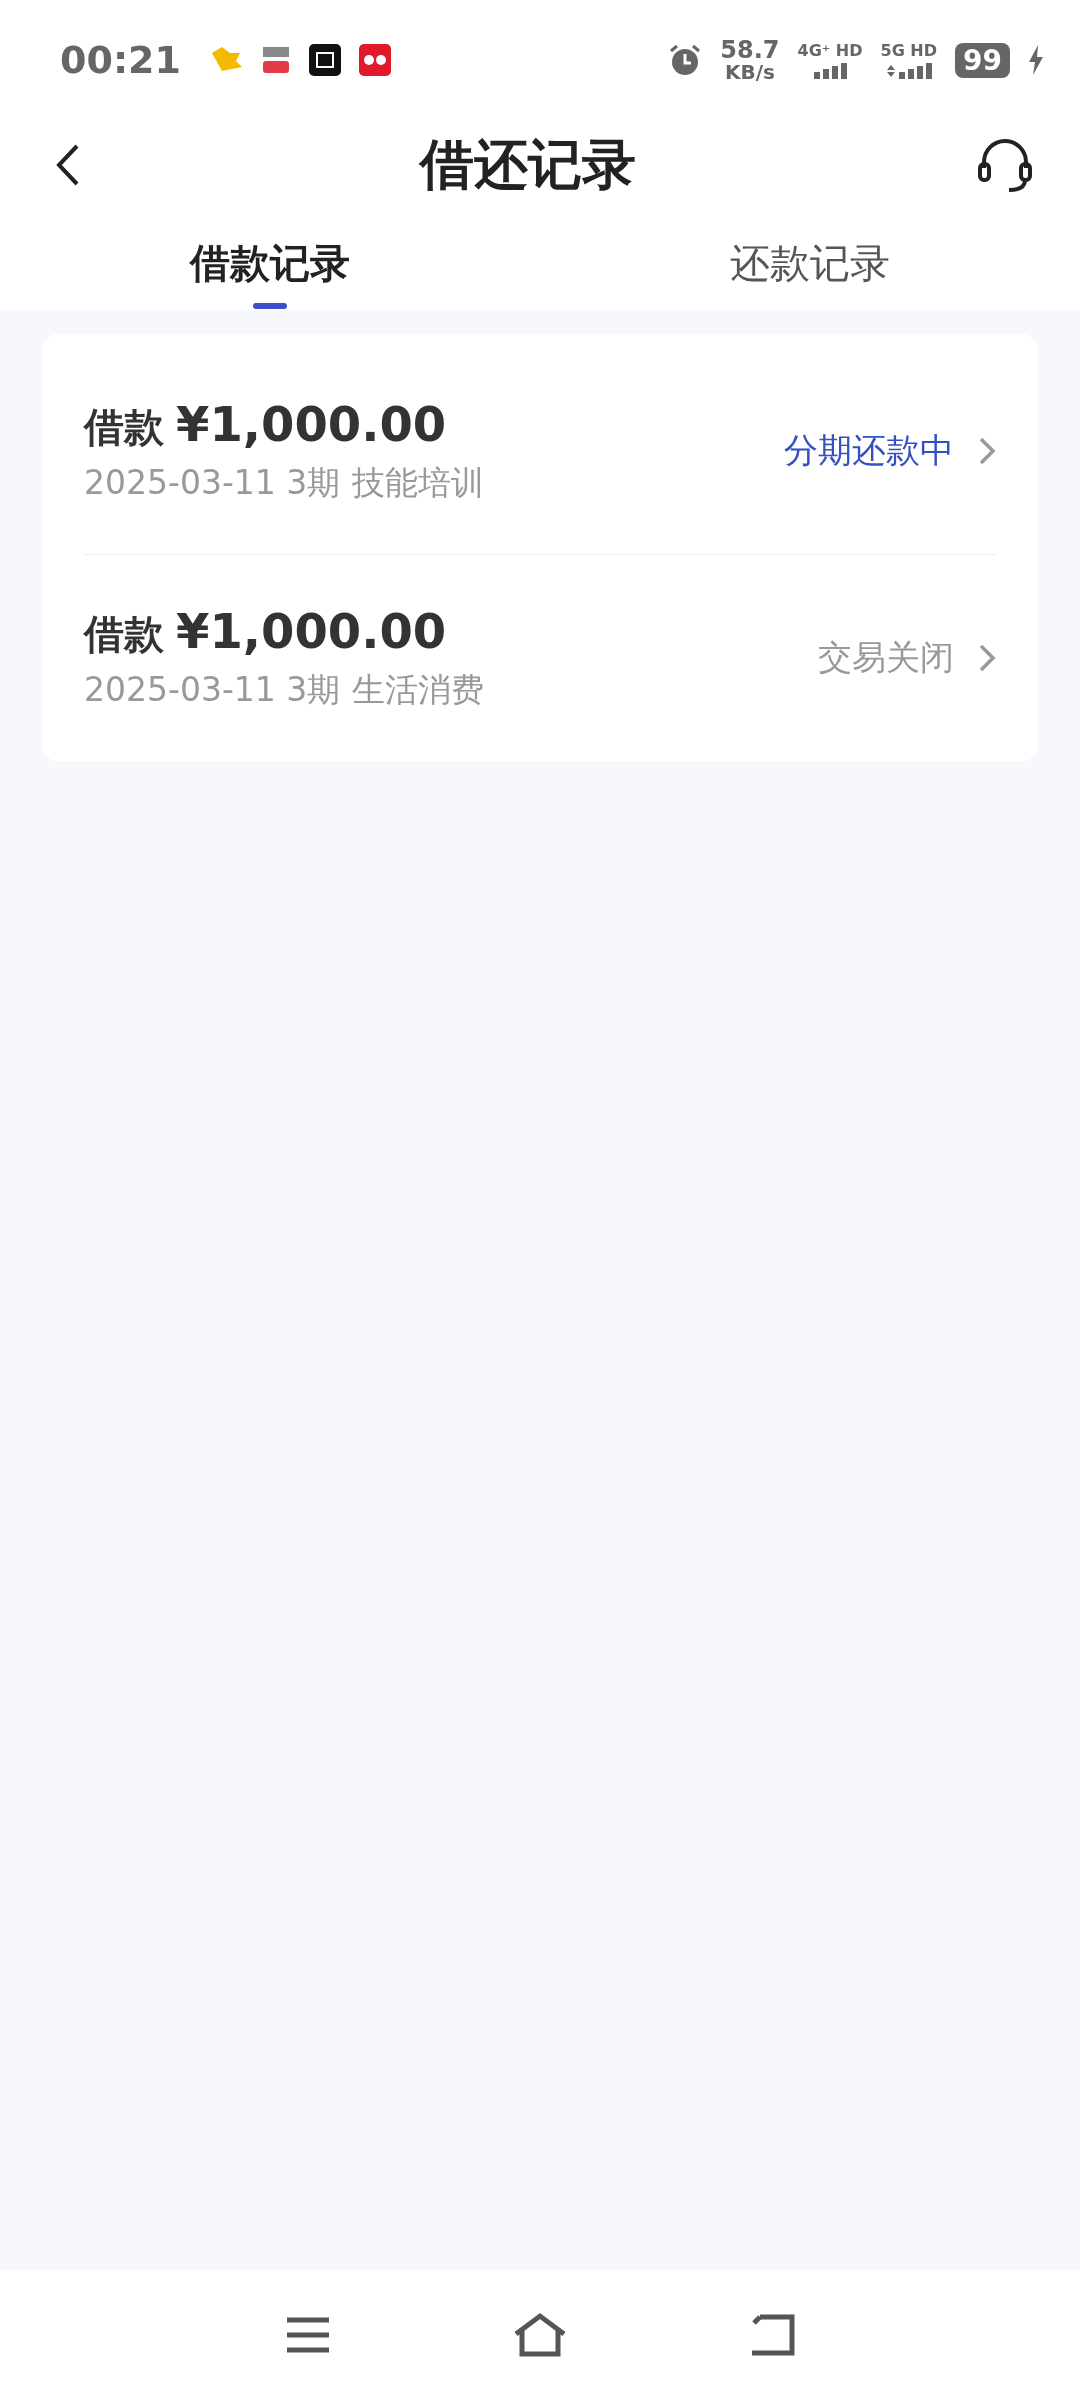  What do you see at coordinates (750, 50) in the screenshot?
I see `network-speed: 58.7` at bounding box center [750, 50].